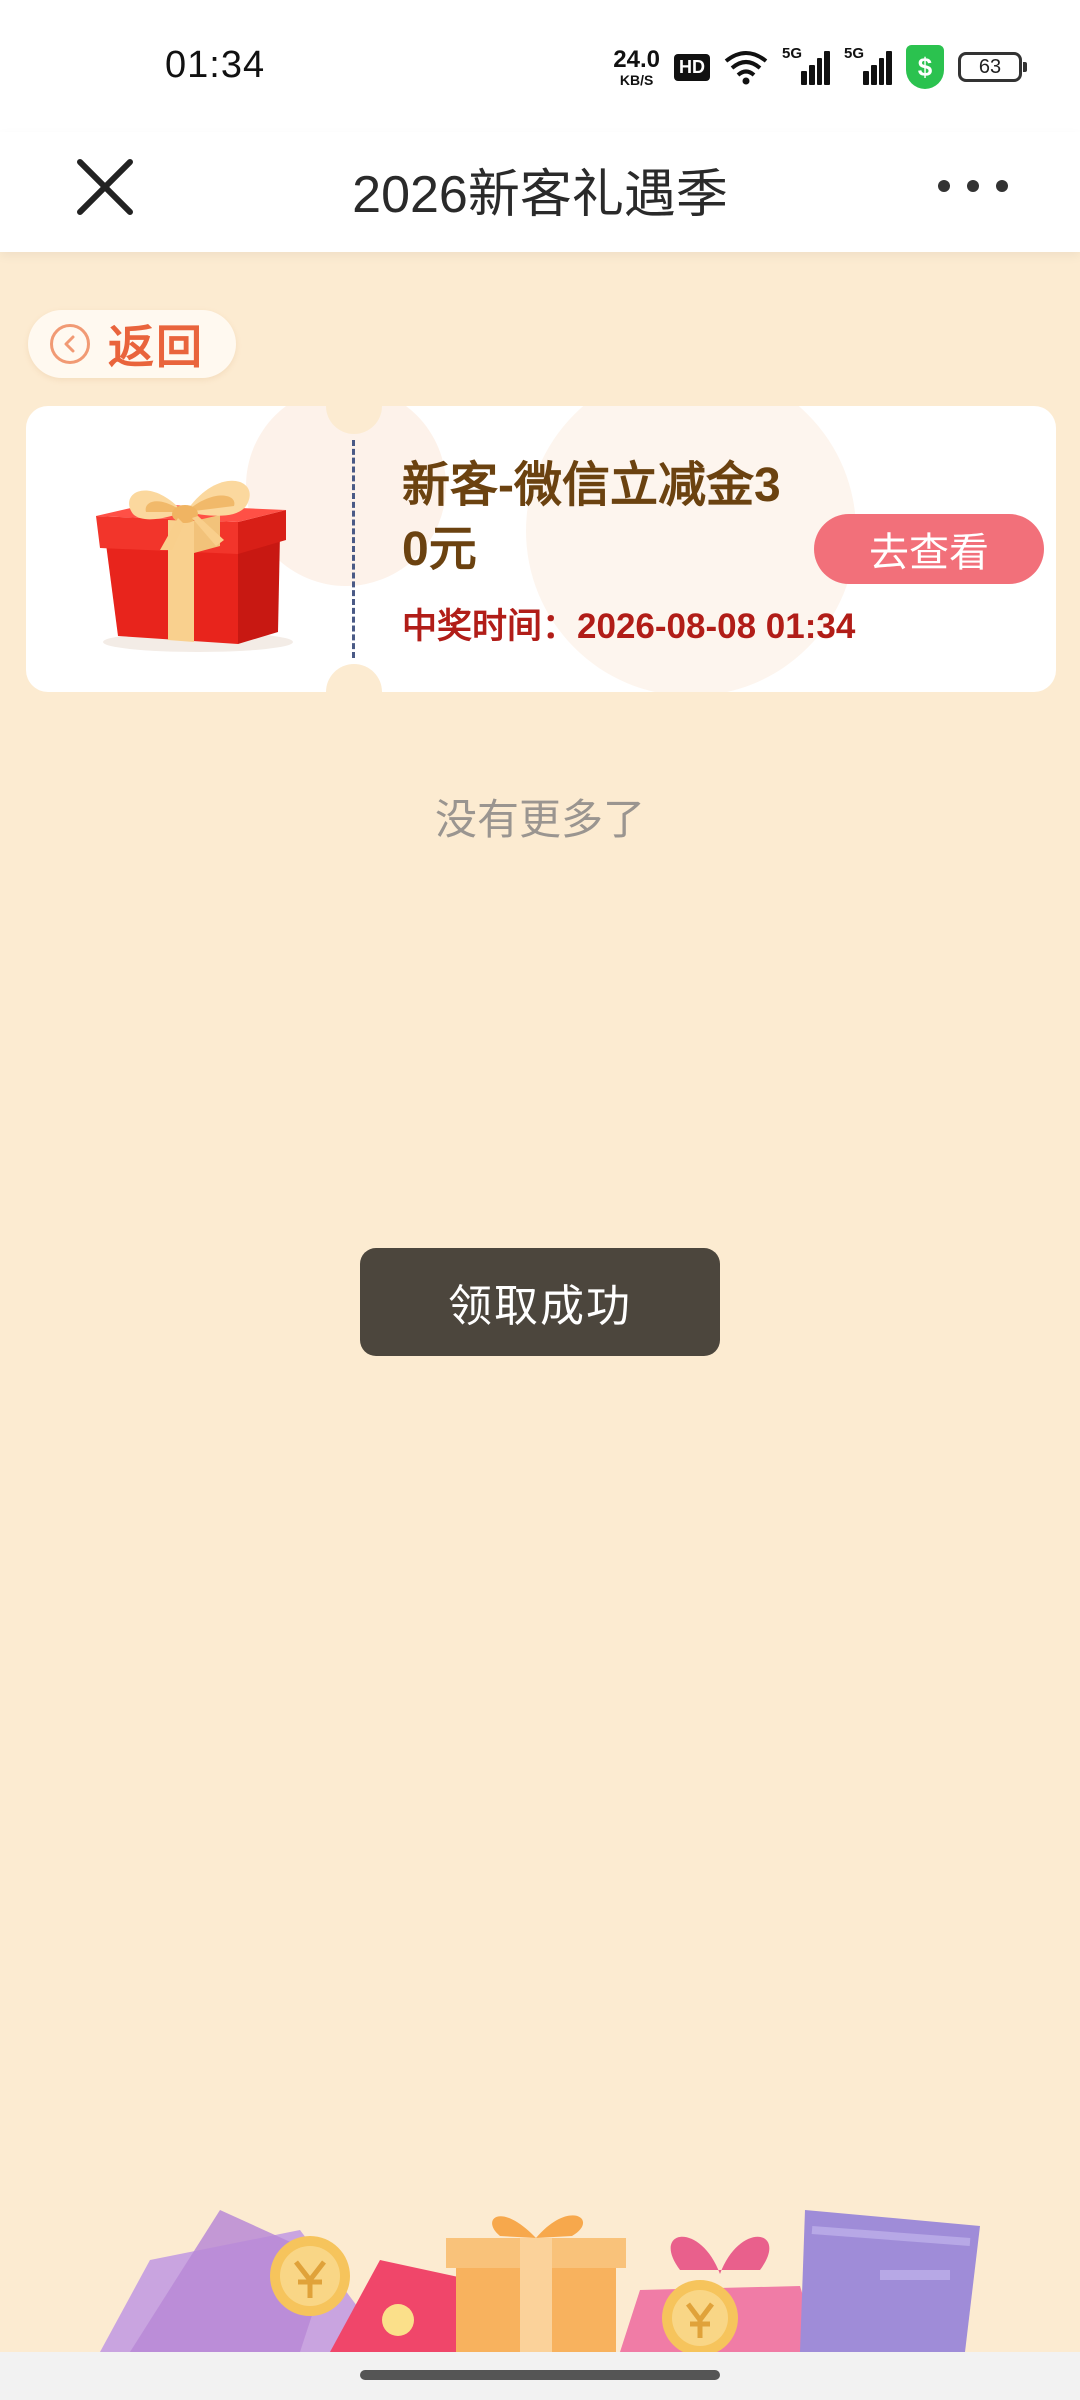 The width and height of the screenshot is (1080, 2400). What do you see at coordinates (540, 2281) in the screenshot?
I see `gifts-decoration` at bounding box center [540, 2281].